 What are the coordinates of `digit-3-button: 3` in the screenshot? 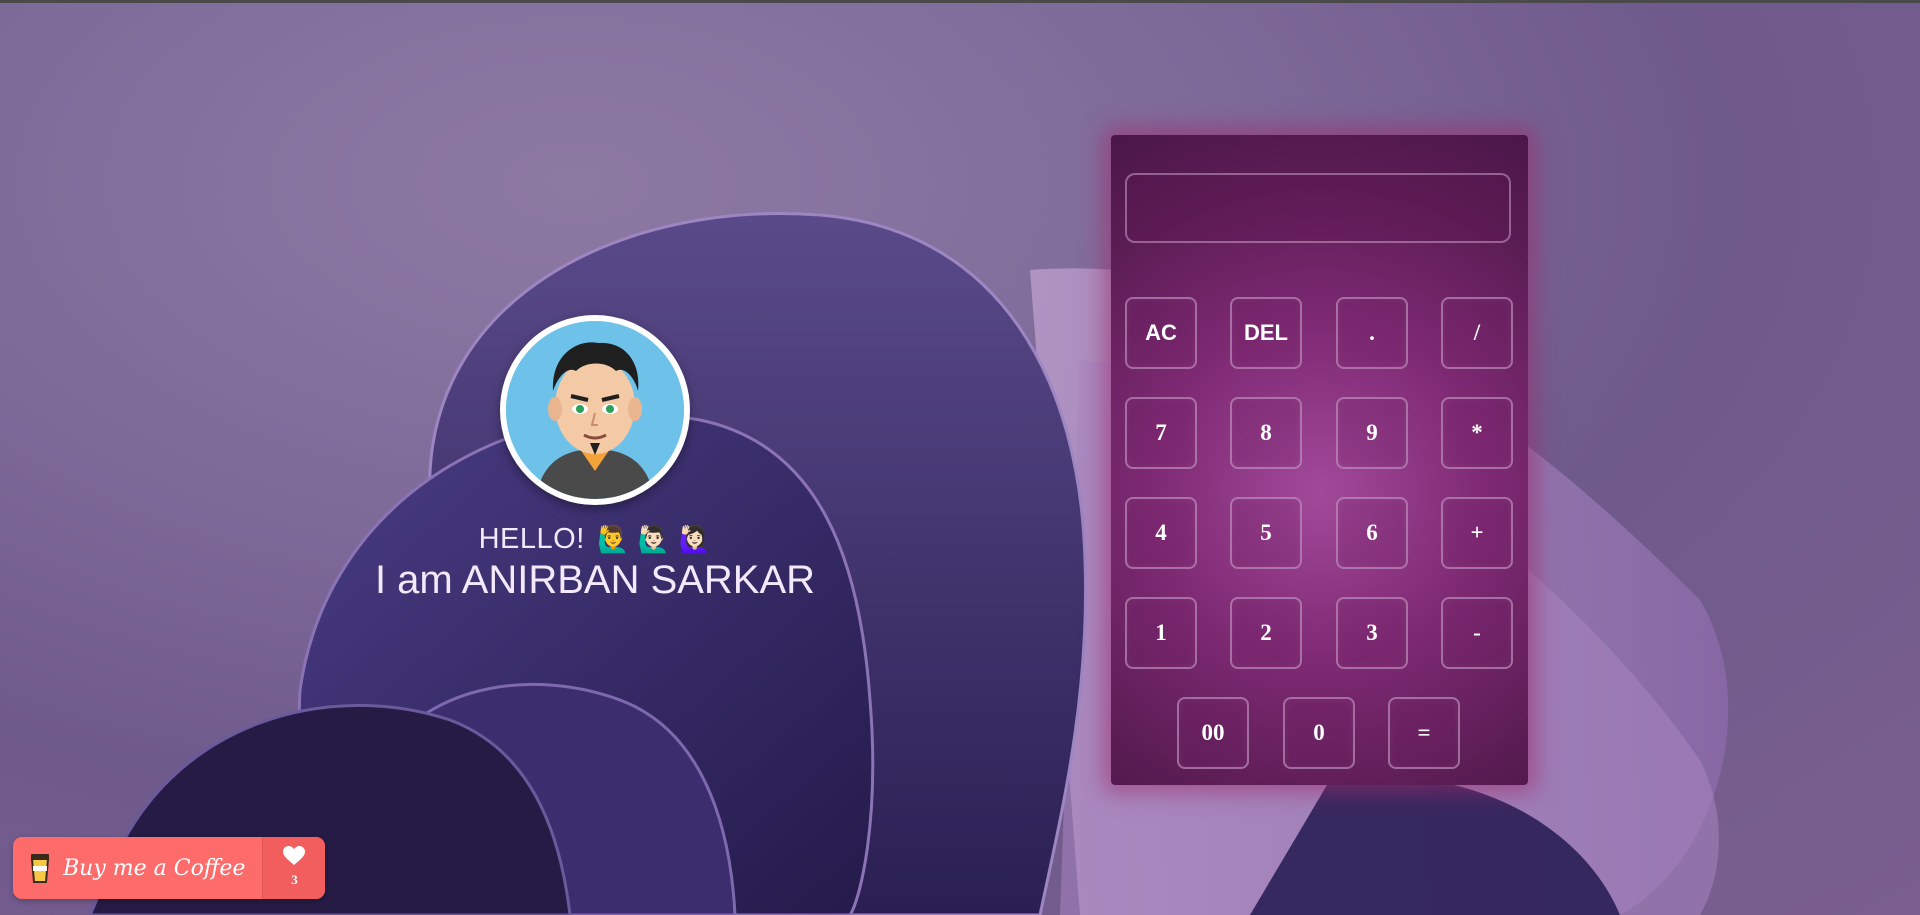 It's located at (1372, 633).